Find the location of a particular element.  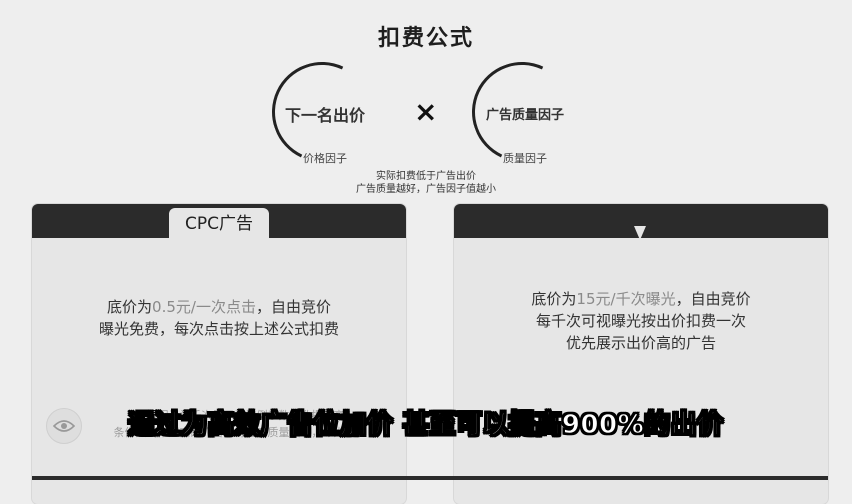

note-line-2: 广告质量越好，广告因子值越小 is located at coordinates (426, 189).